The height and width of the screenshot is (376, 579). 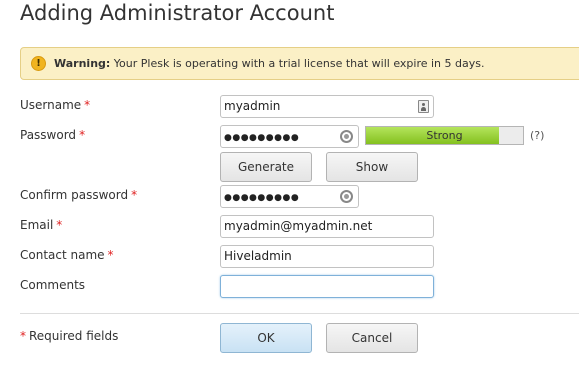 I want to click on contact-name-value: Hiveladmin, so click(x=258, y=256).